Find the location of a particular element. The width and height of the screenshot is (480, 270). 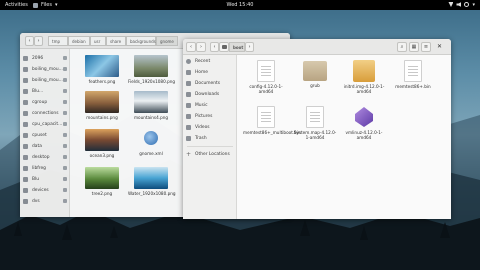

view-toggle-button: ▦ is located at coordinates (414, 47).